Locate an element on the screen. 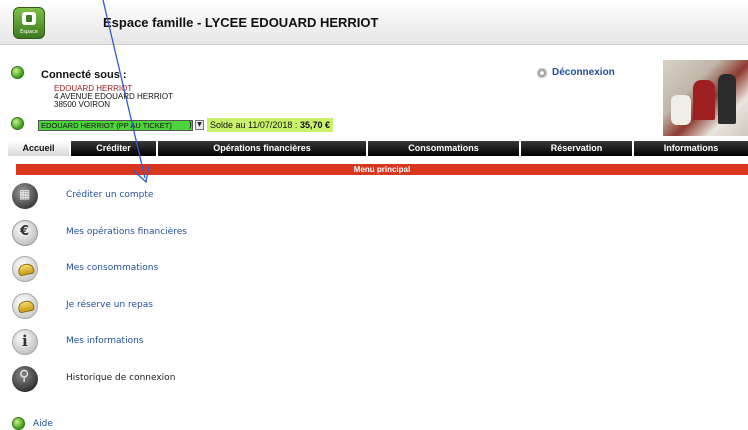 The height and width of the screenshot is (430, 748). tab-reservation: Réservation is located at coordinates (577, 148).